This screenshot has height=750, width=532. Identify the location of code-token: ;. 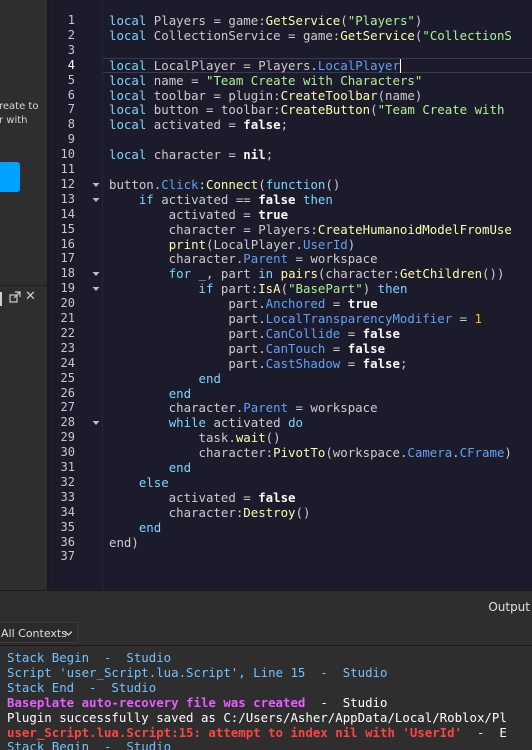
(284, 125).